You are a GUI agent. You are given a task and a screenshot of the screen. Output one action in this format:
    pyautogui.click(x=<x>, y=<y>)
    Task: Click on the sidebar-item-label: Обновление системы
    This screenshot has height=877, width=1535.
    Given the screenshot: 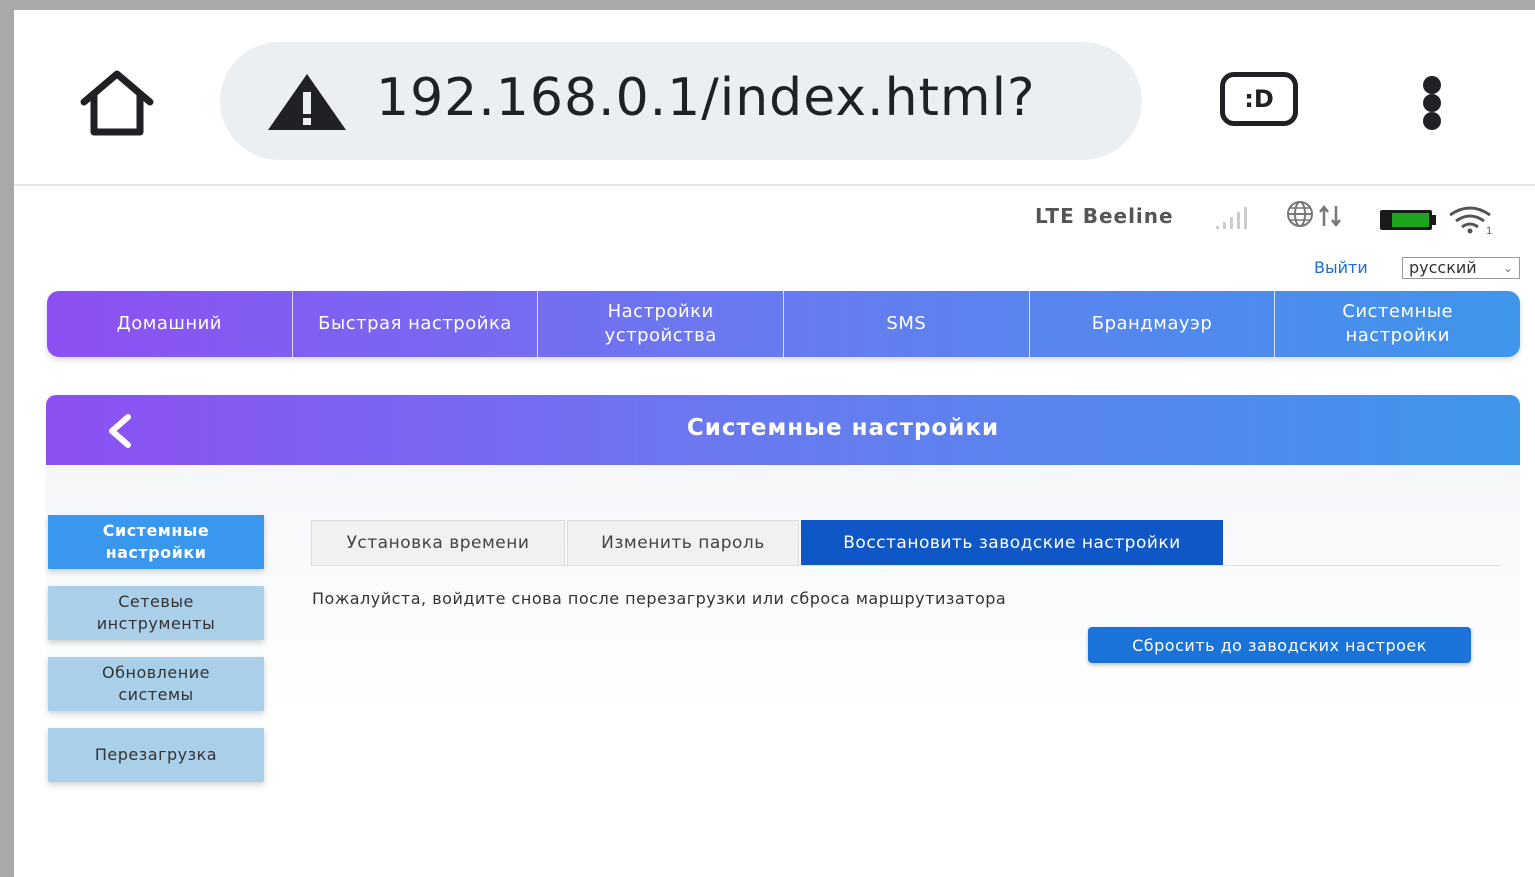 What is the action you would take?
    pyautogui.click(x=156, y=683)
    